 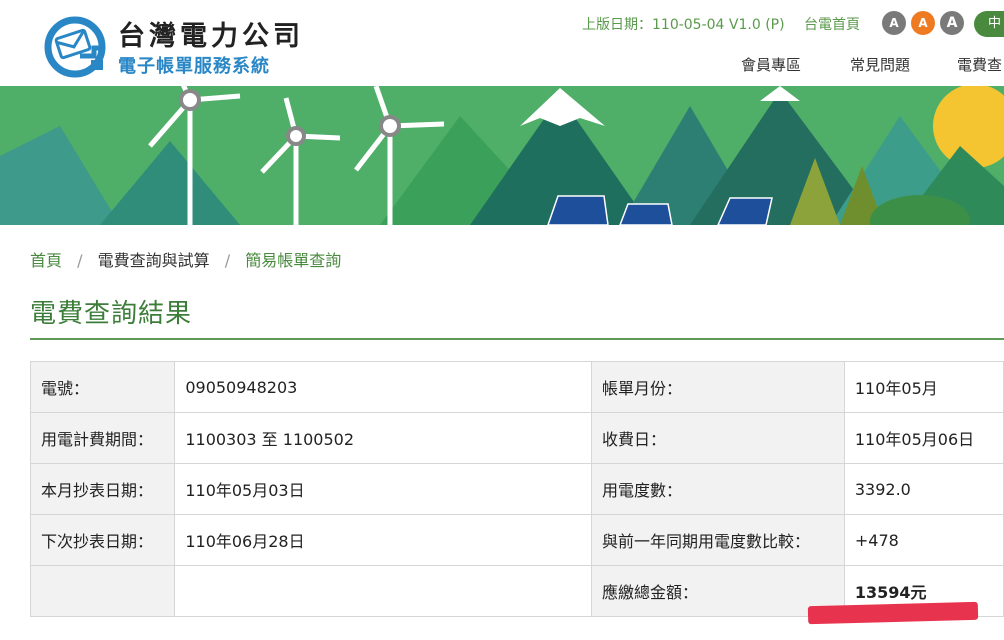 I want to click on label-yoy-usage-comparison: 與前一年同期用電度數比較：, so click(x=717, y=540).